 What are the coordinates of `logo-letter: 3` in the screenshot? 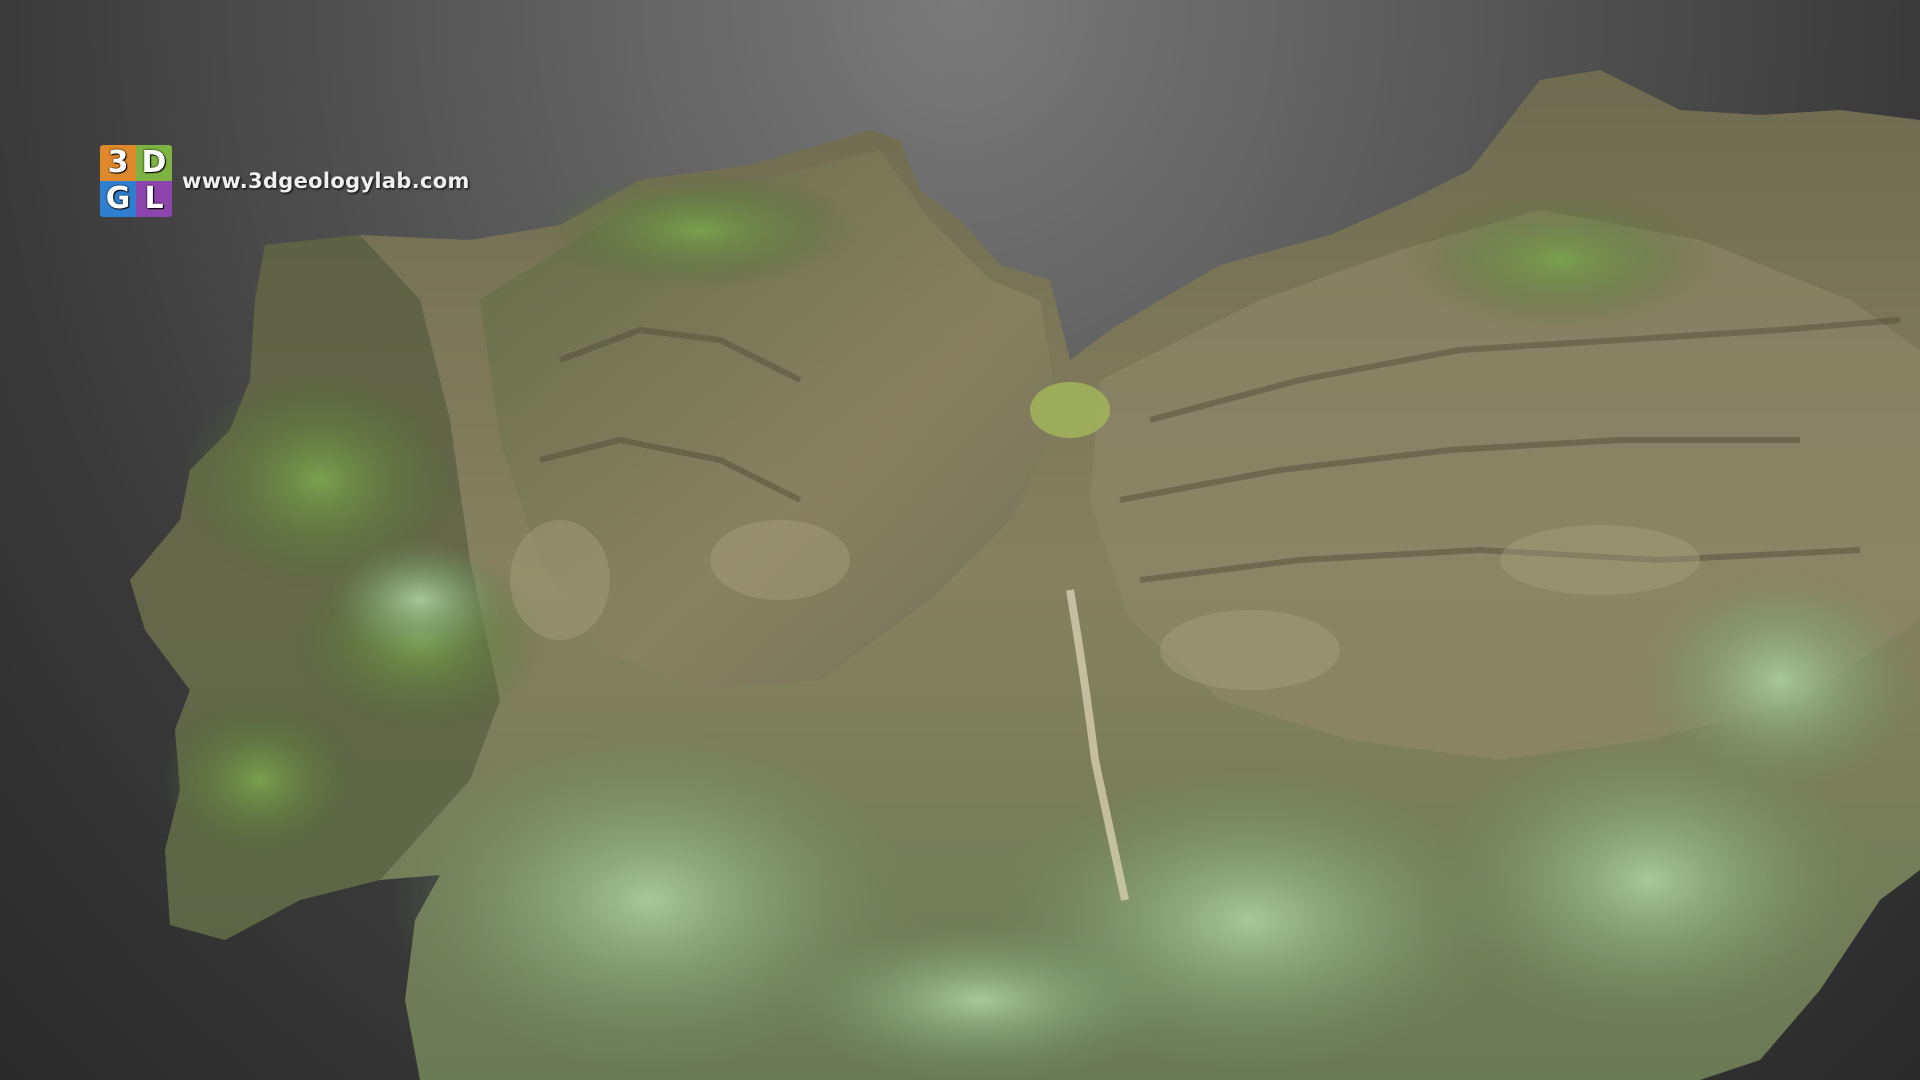 It's located at (118, 163).